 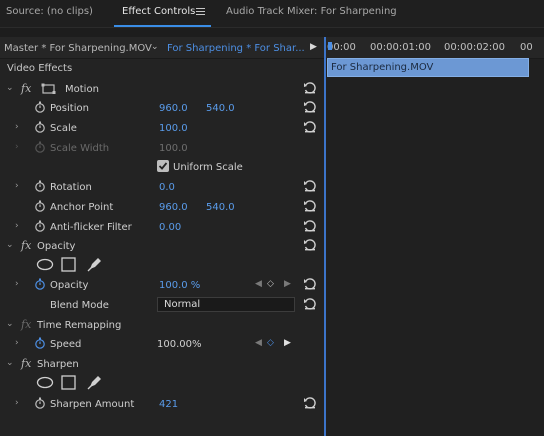 I want to click on playhead-marker, so click(x=330, y=46).